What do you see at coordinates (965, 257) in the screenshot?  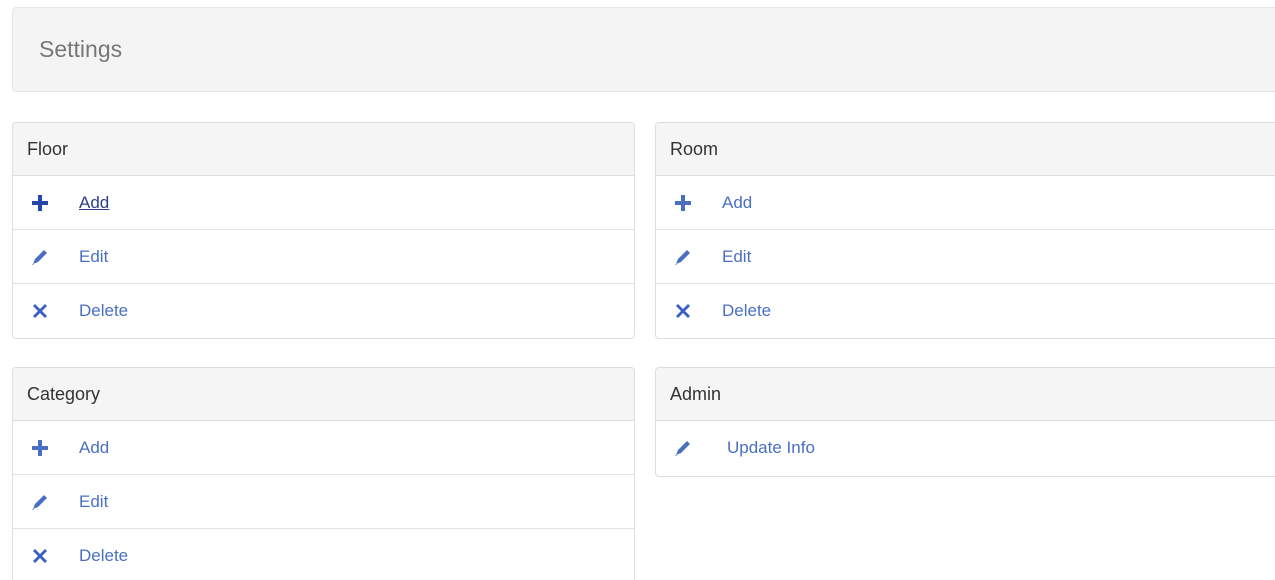 I see `room-edit-button: Edit` at bounding box center [965, 257].